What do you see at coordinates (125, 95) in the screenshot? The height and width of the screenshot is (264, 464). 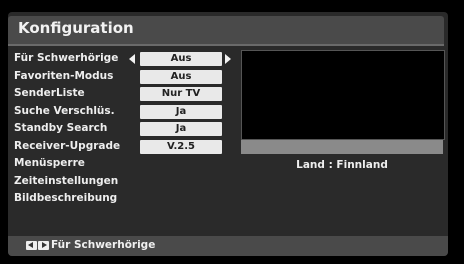 I see `menu-item-channel-list: SenderListe Nur TV` at bounding box center [125, 95].